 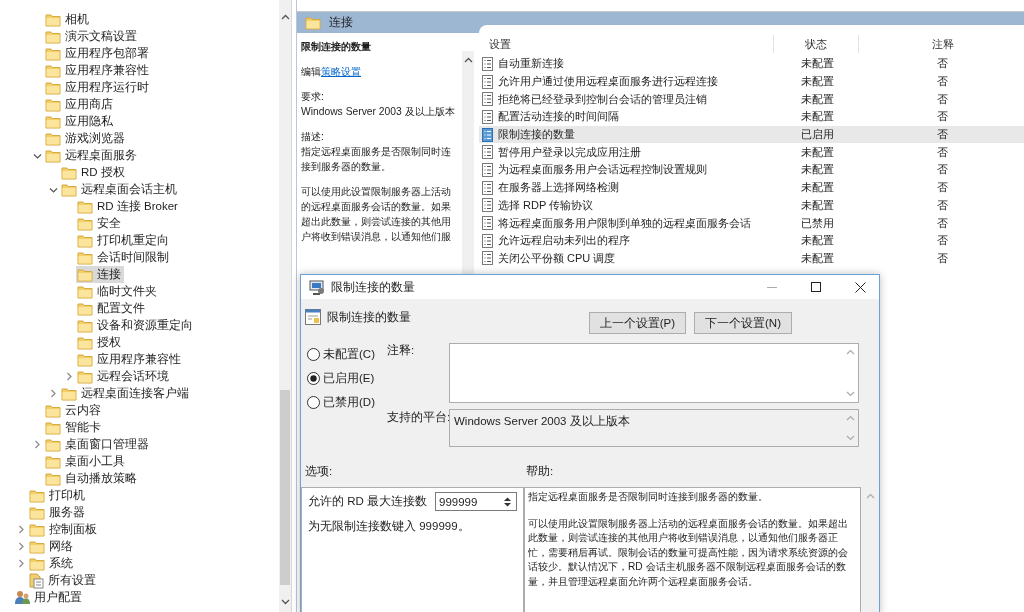 I want to click on tree-item: 远程桌面连接客户端, so click(x=126, y=393).